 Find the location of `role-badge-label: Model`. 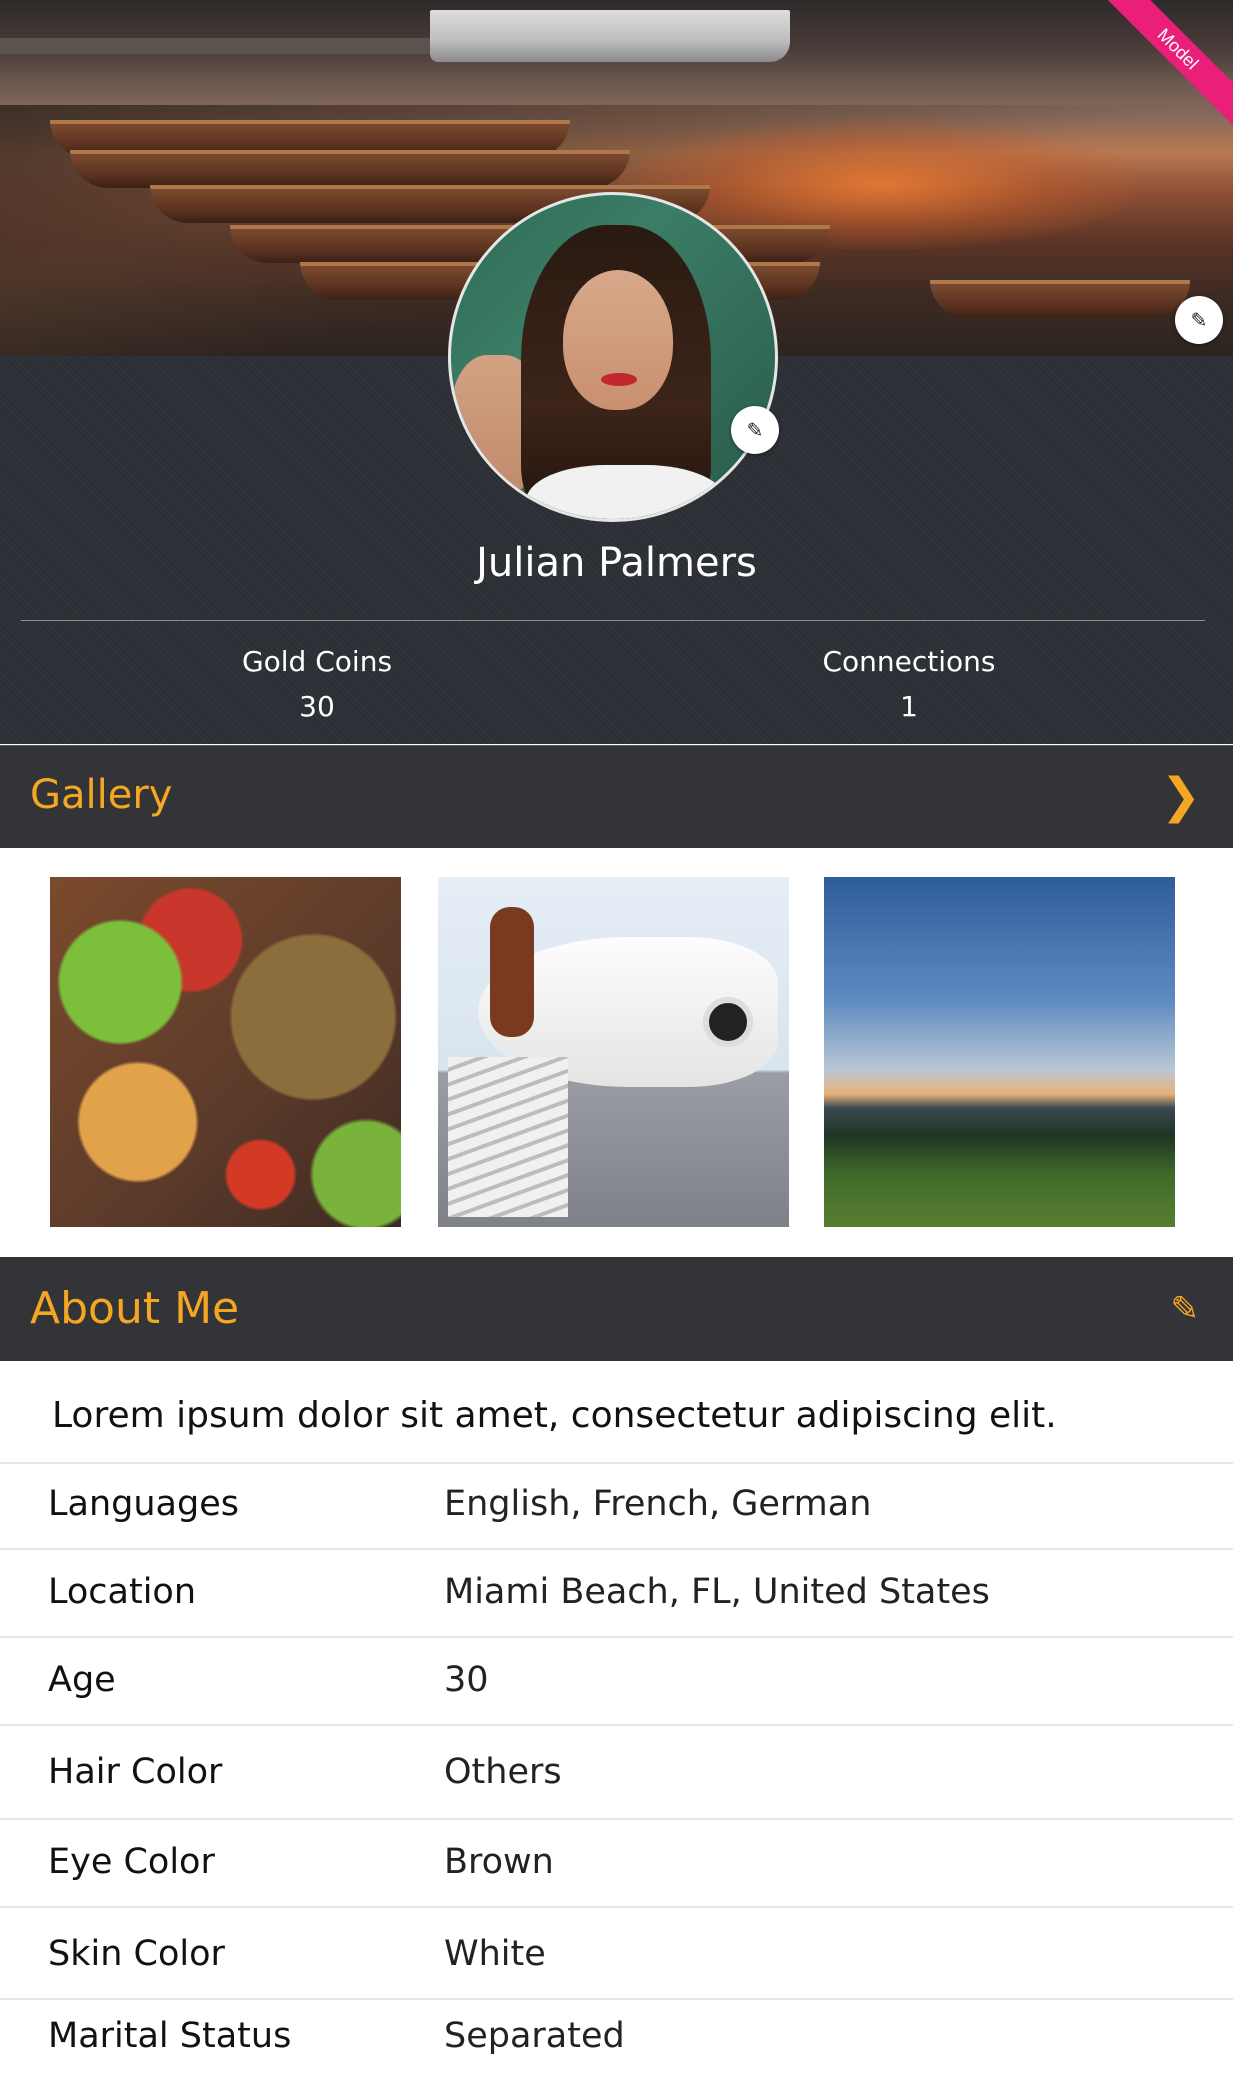

role-badge-label: Model is located at coordinates (1168, 65).